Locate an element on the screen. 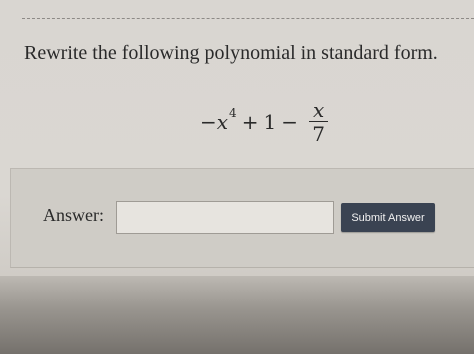  fraction: x 7 is located at coordinates (318, 121).